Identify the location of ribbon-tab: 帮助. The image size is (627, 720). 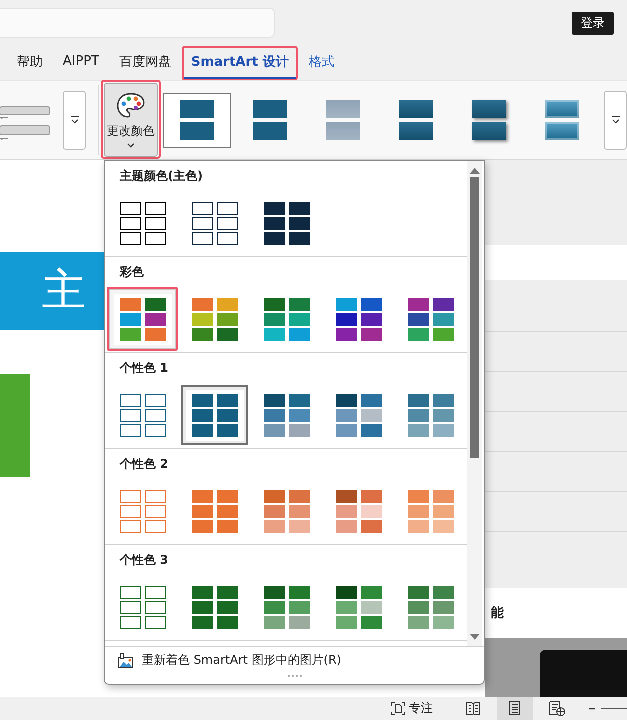
(30, 63).